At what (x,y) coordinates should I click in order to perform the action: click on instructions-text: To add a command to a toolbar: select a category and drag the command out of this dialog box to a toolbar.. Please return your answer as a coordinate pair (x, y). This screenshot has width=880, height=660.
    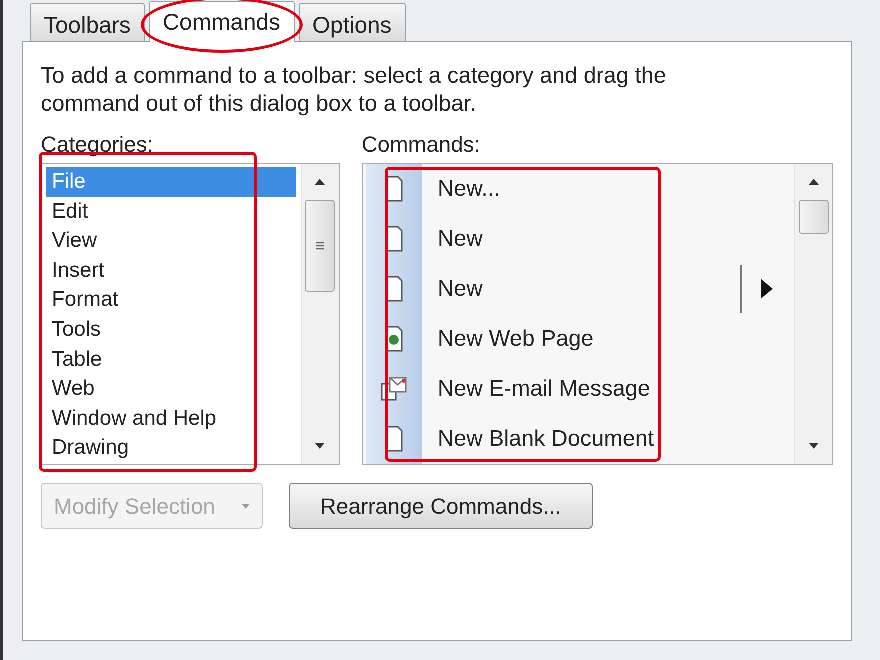
    Looking at the image, I should click on (354, 90).